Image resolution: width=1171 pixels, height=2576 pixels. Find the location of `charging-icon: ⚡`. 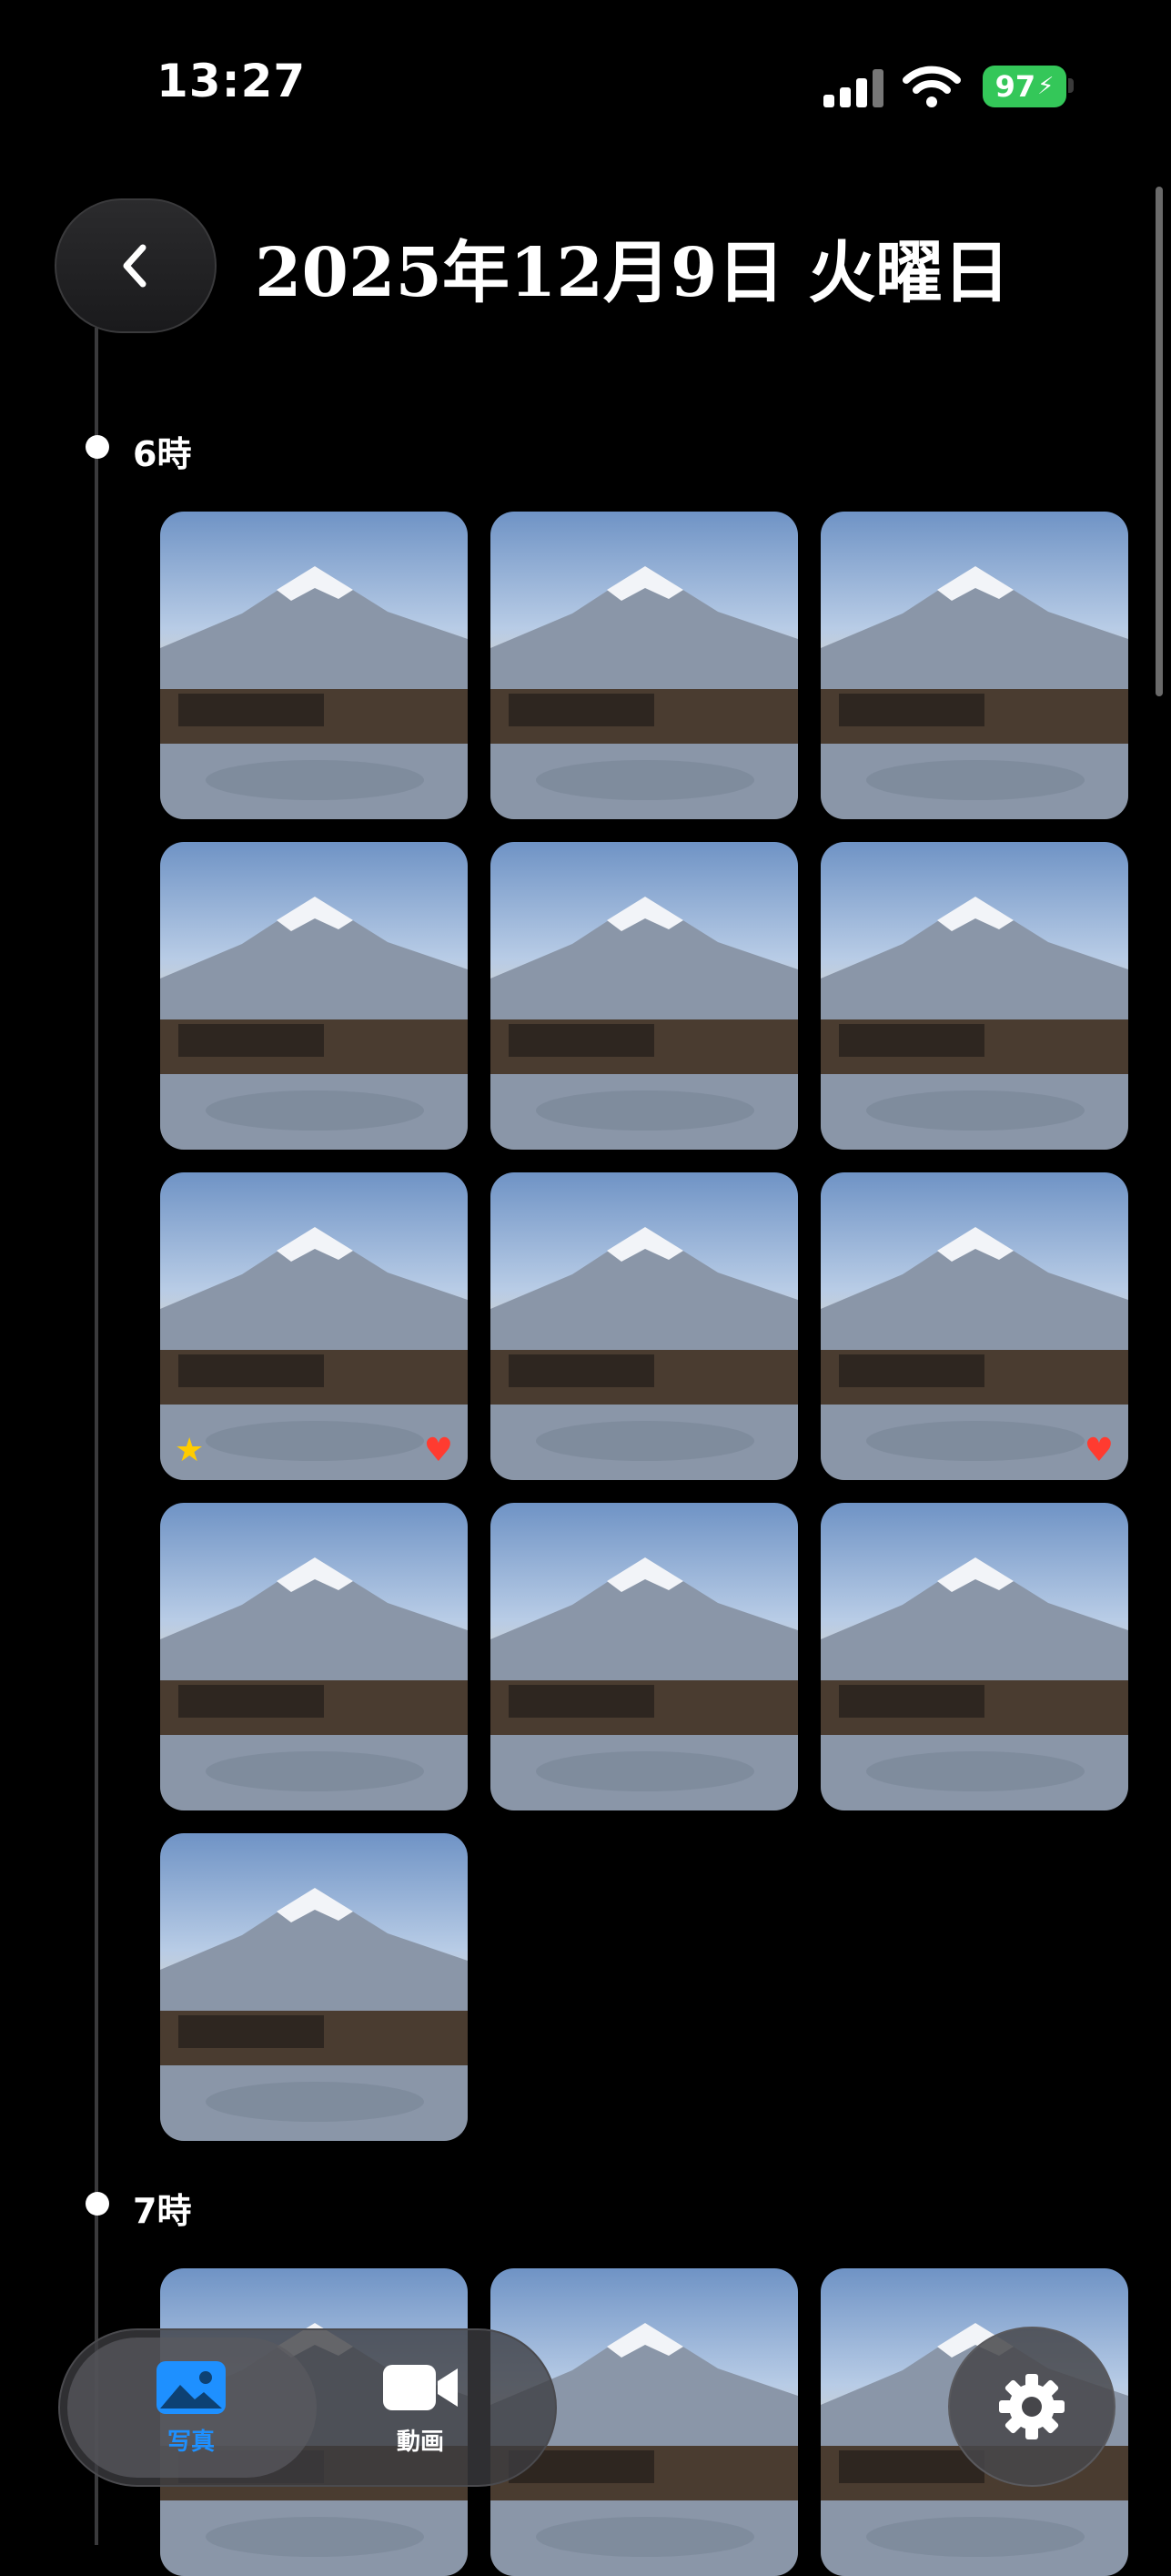

charging-icon: ⚡ is located at coordinates (1046, 86).